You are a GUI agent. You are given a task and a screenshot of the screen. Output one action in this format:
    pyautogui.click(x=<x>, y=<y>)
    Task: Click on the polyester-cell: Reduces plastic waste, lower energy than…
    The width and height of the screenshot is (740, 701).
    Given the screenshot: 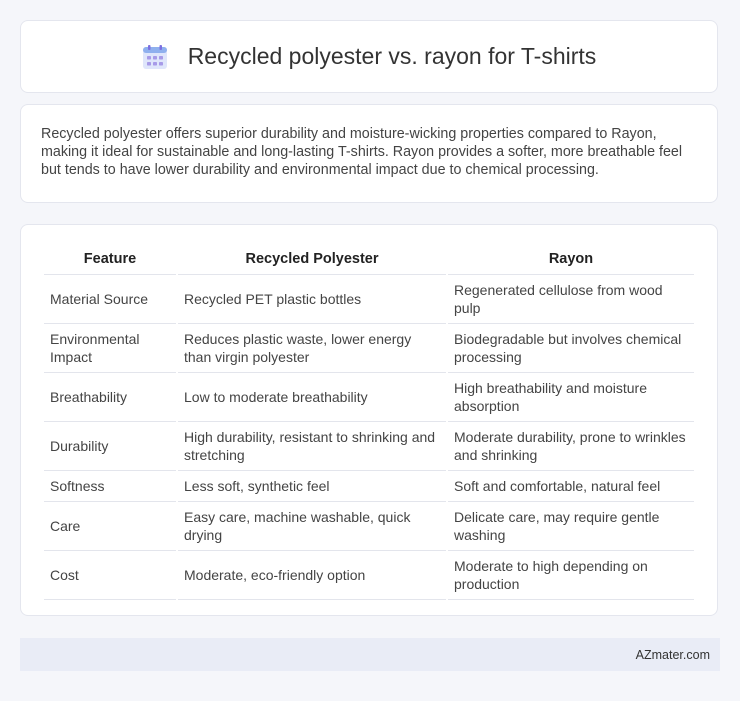 What is the action you would take?
    pyautogui.click(x=312, y=348)
    